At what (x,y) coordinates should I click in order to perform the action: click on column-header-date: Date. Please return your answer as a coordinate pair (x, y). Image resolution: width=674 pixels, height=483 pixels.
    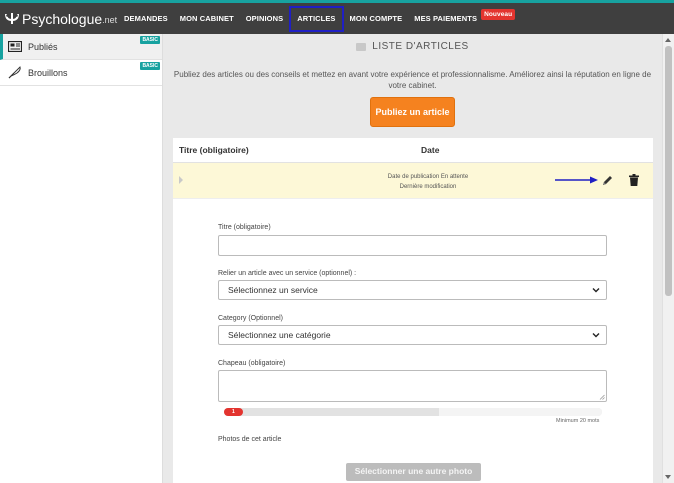
    Looking at the image, I should click on (430, 150).